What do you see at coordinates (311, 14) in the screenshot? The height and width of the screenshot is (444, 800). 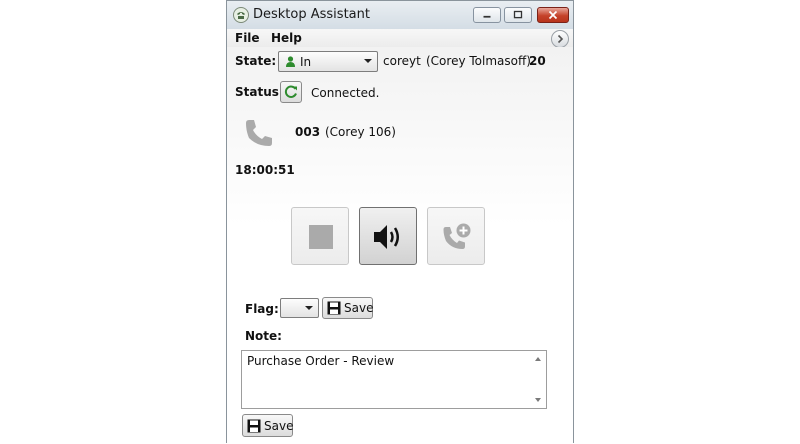 I see `window-title: Desktop Assistant` at bounding box center [311, 14].